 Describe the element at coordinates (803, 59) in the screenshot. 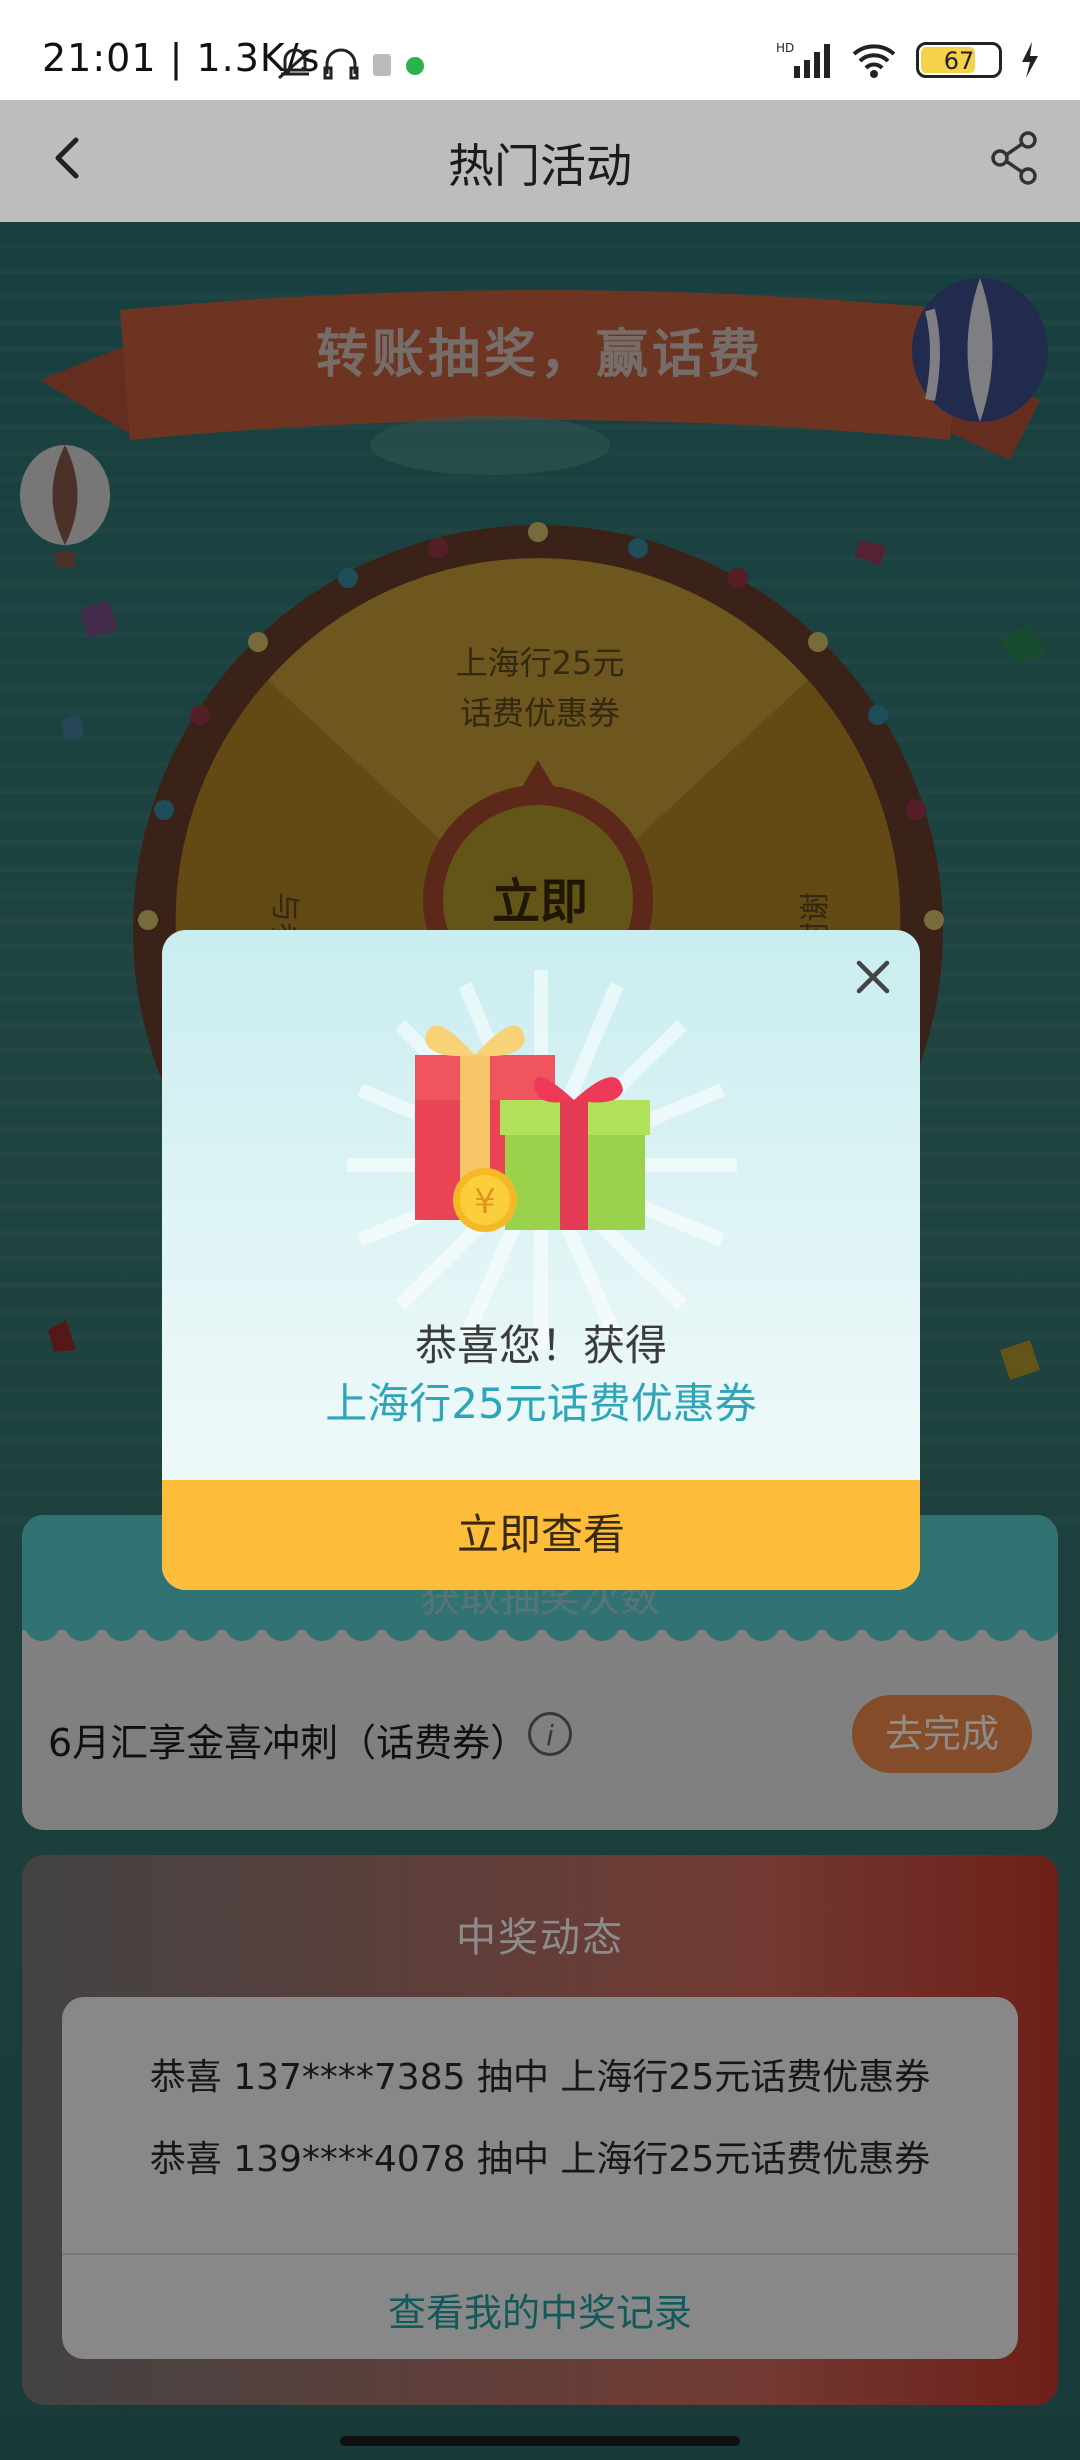

I see `signal-icon: HD` at that location.